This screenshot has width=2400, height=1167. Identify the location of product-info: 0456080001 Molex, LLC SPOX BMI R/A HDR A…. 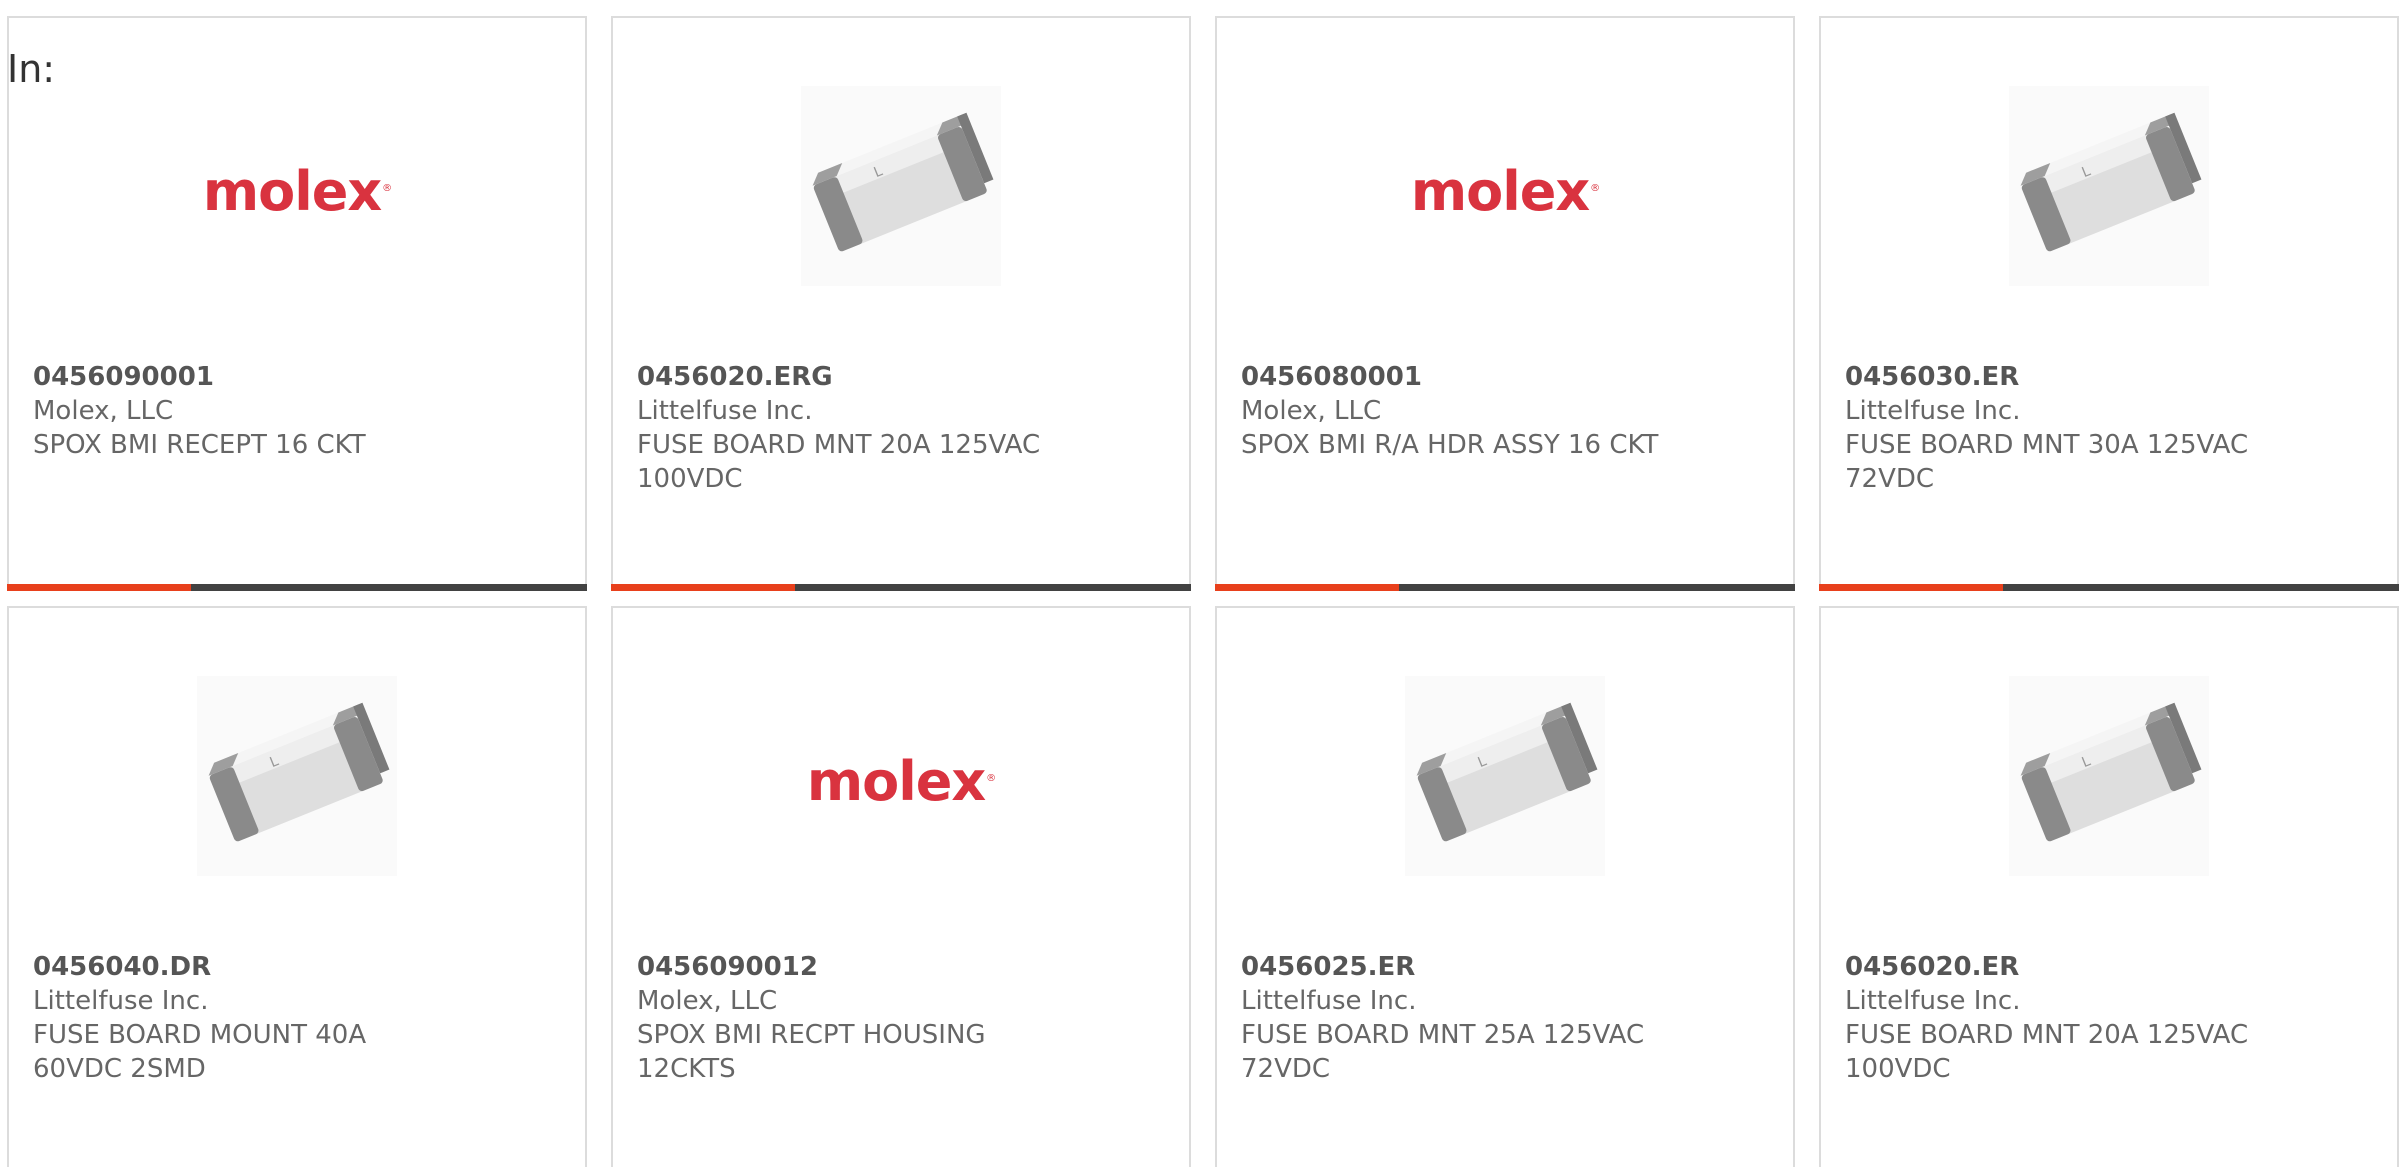
(1505, 411).